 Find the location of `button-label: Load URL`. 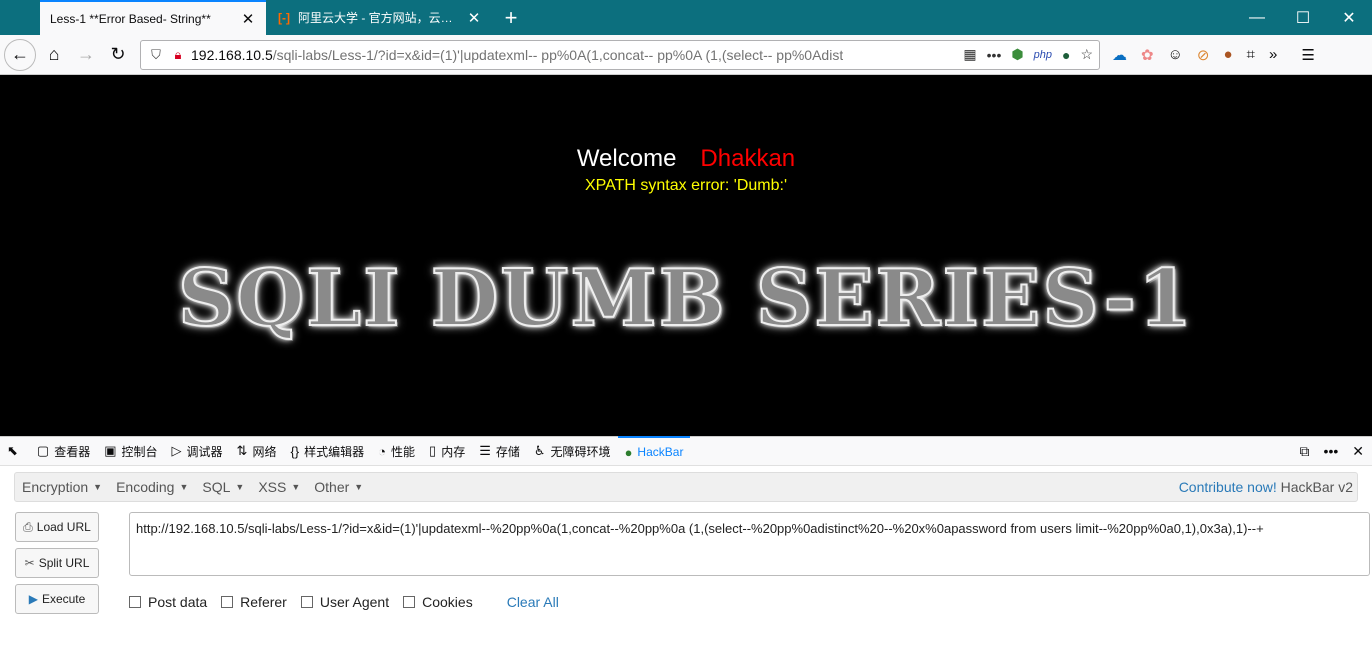

button-label: Load URL is located at coordinates (63, 527).